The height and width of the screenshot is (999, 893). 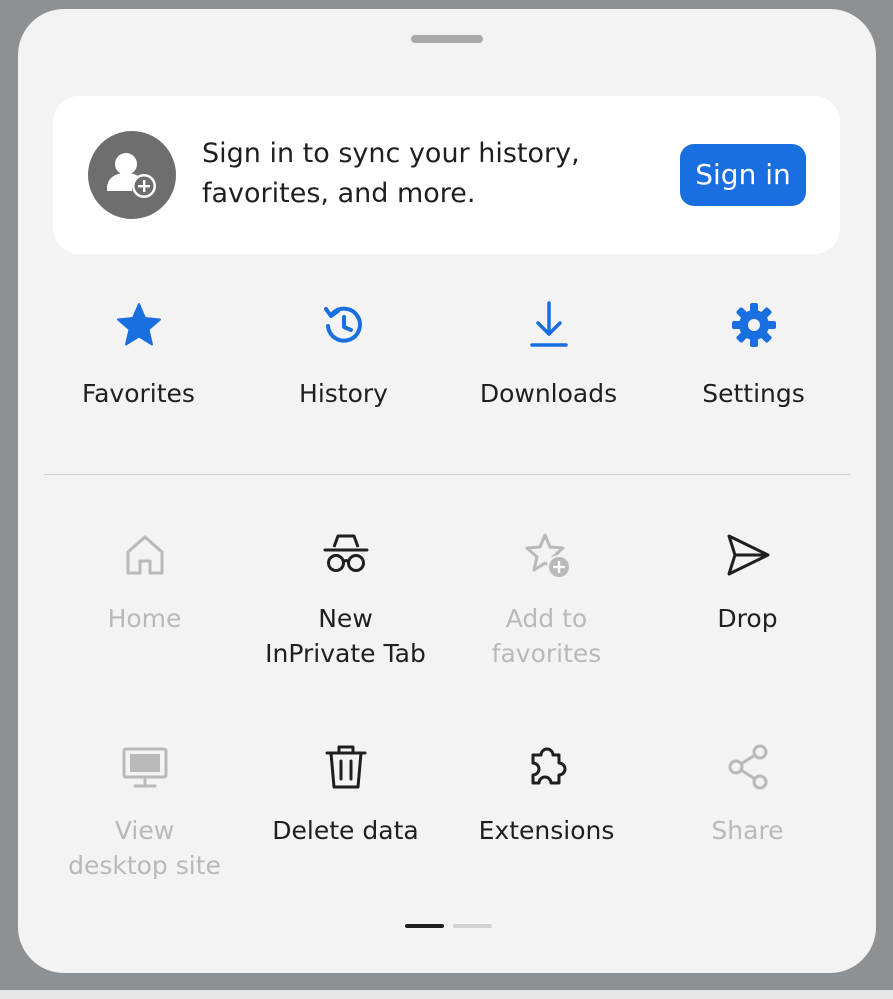 I want to click on bottom-strip, so click(x=446, y=994).